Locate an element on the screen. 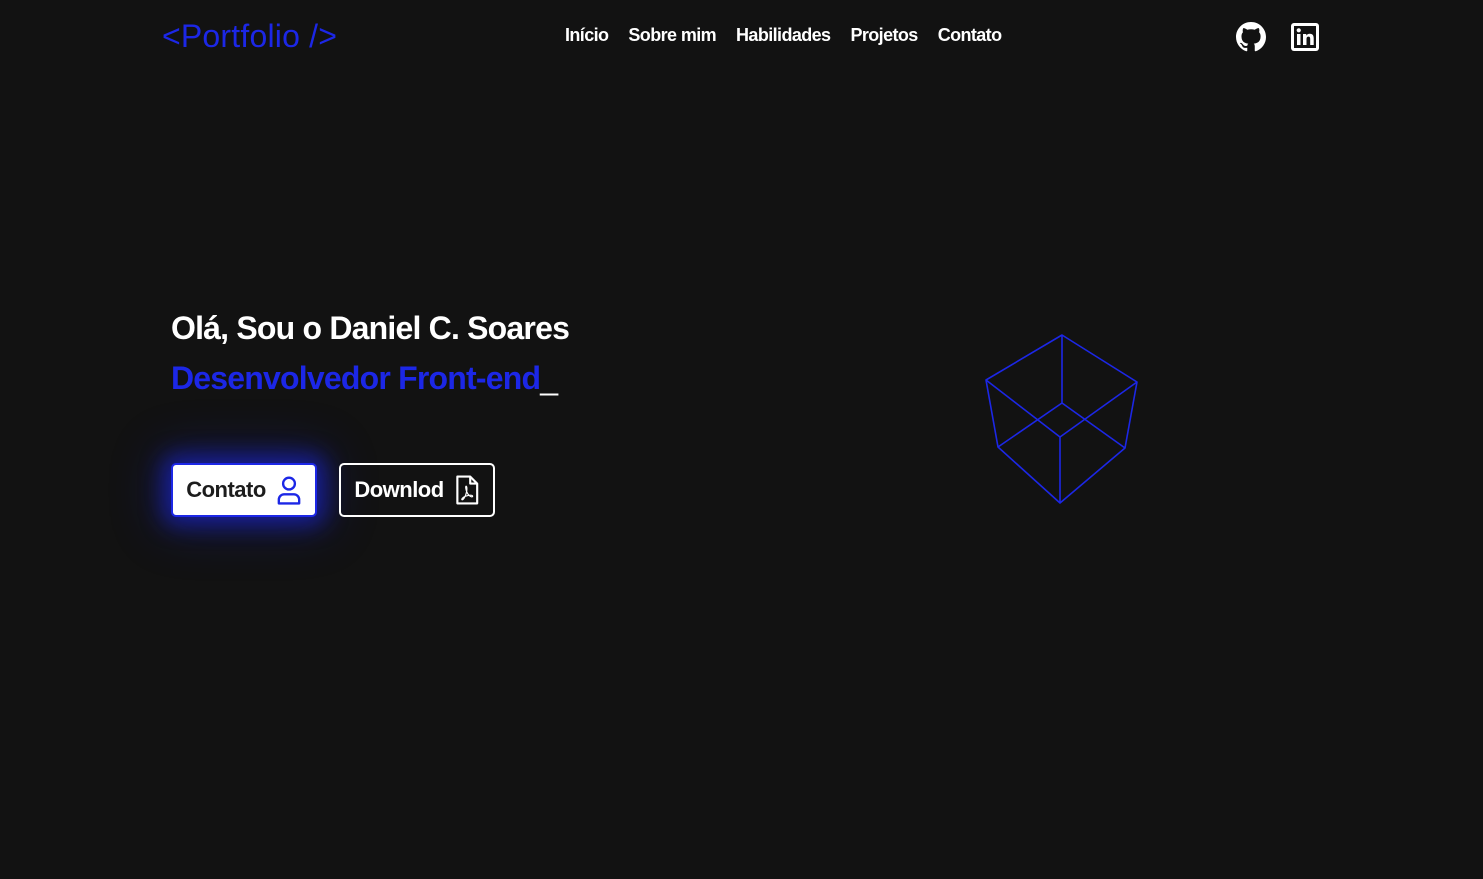  user-icon is located at coordinates (289, 490).